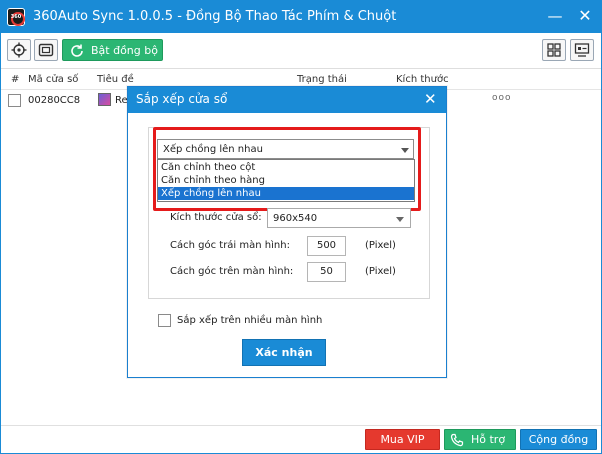 This screenshot has width=602, height=454. What do you see at coordinates (124, 50) in the screenshot?
I see `sync-toggle-label: Bật đồng bộ` at bounding box center [124, 50].